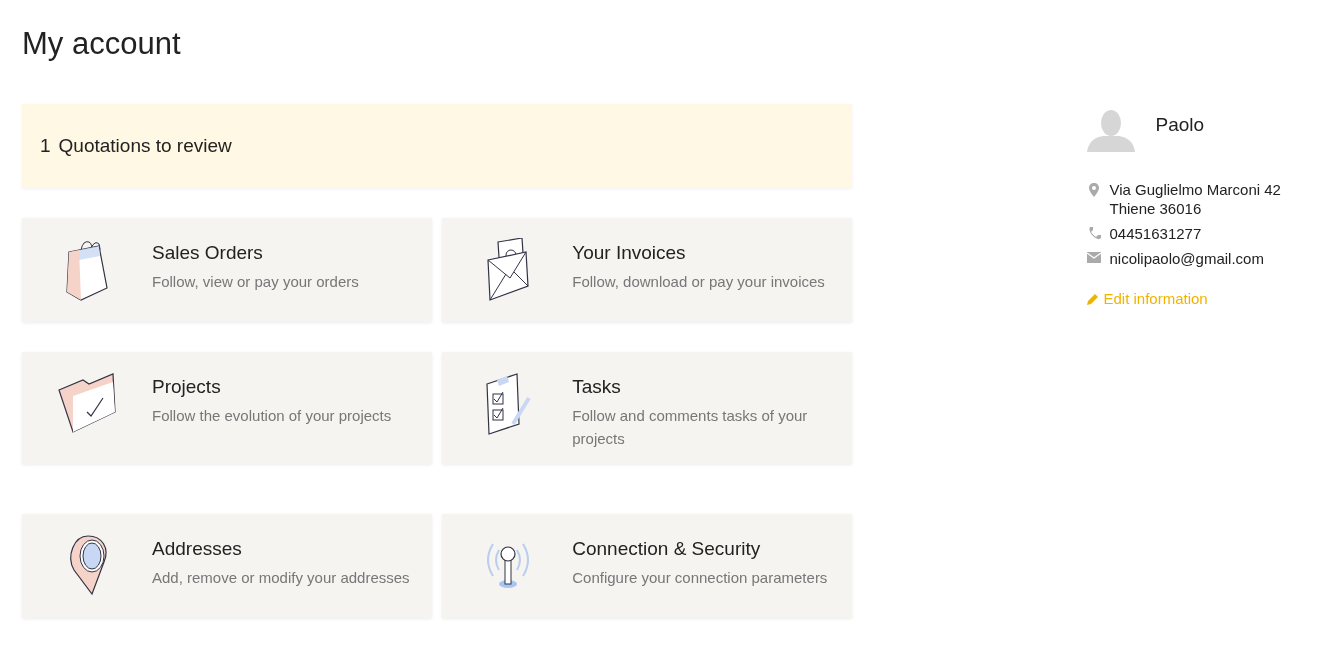 The height and width of the screenshot is (661, 1327). What do you see at coordinates (700, 578) in the screenshot?
I see `card-description: Configure your connection parameters` at bounding box center [700, 578].